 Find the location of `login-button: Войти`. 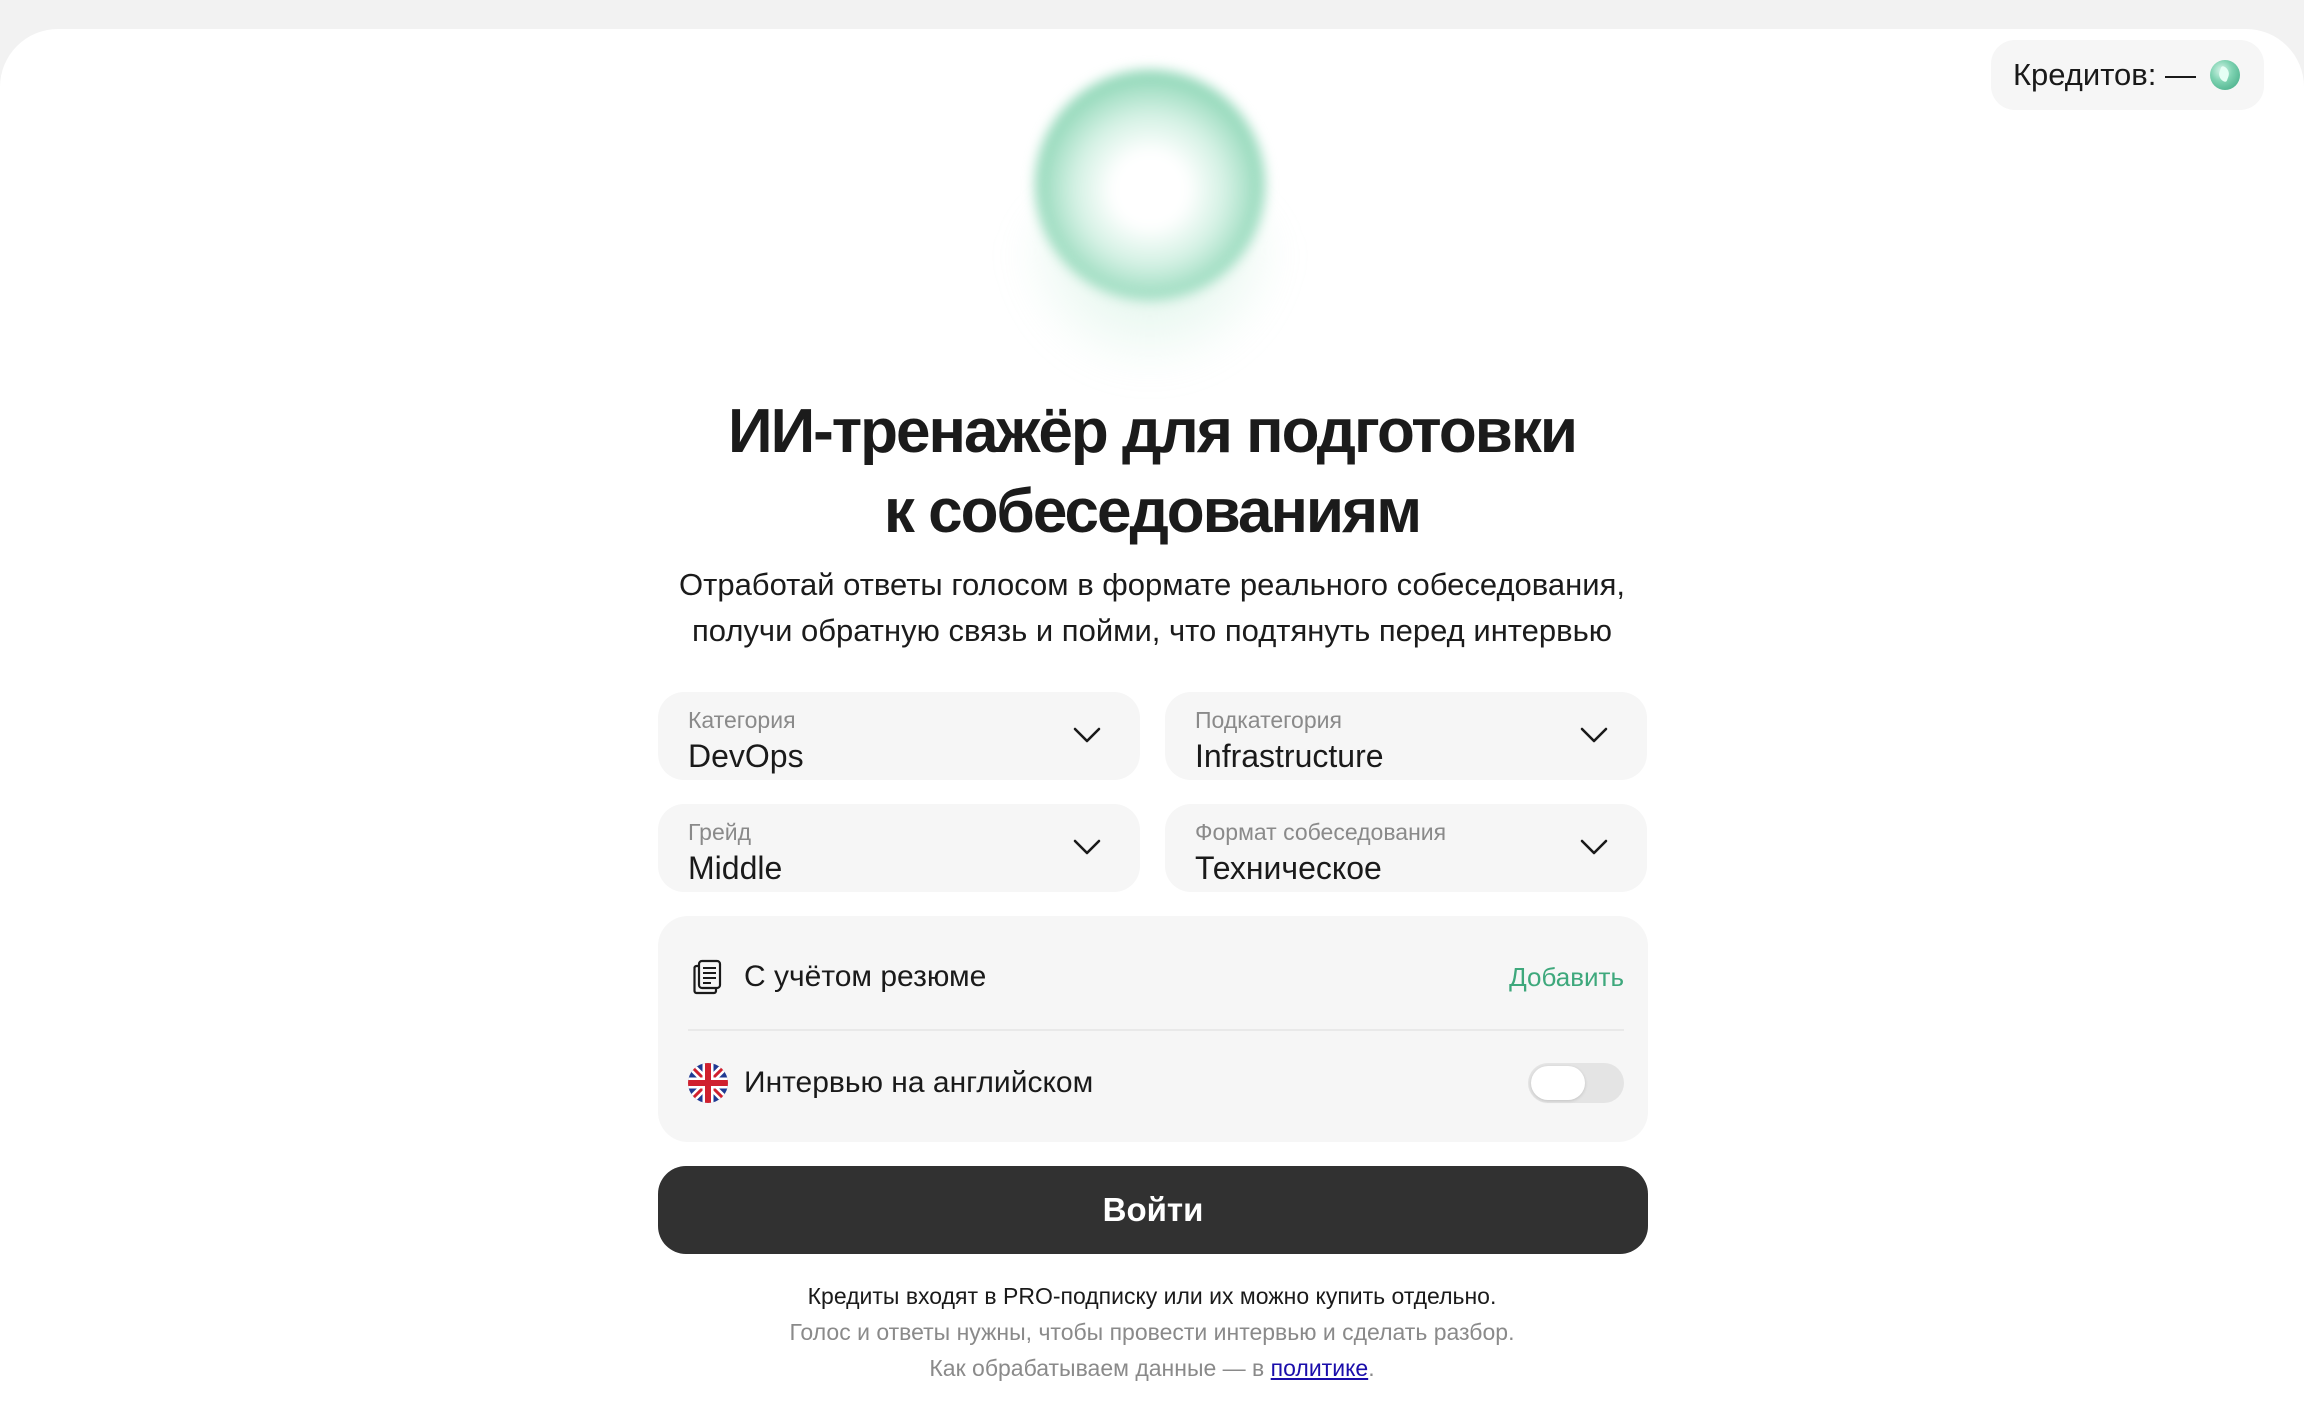

login-button: Войти is located at coordinates (1153, 1210).